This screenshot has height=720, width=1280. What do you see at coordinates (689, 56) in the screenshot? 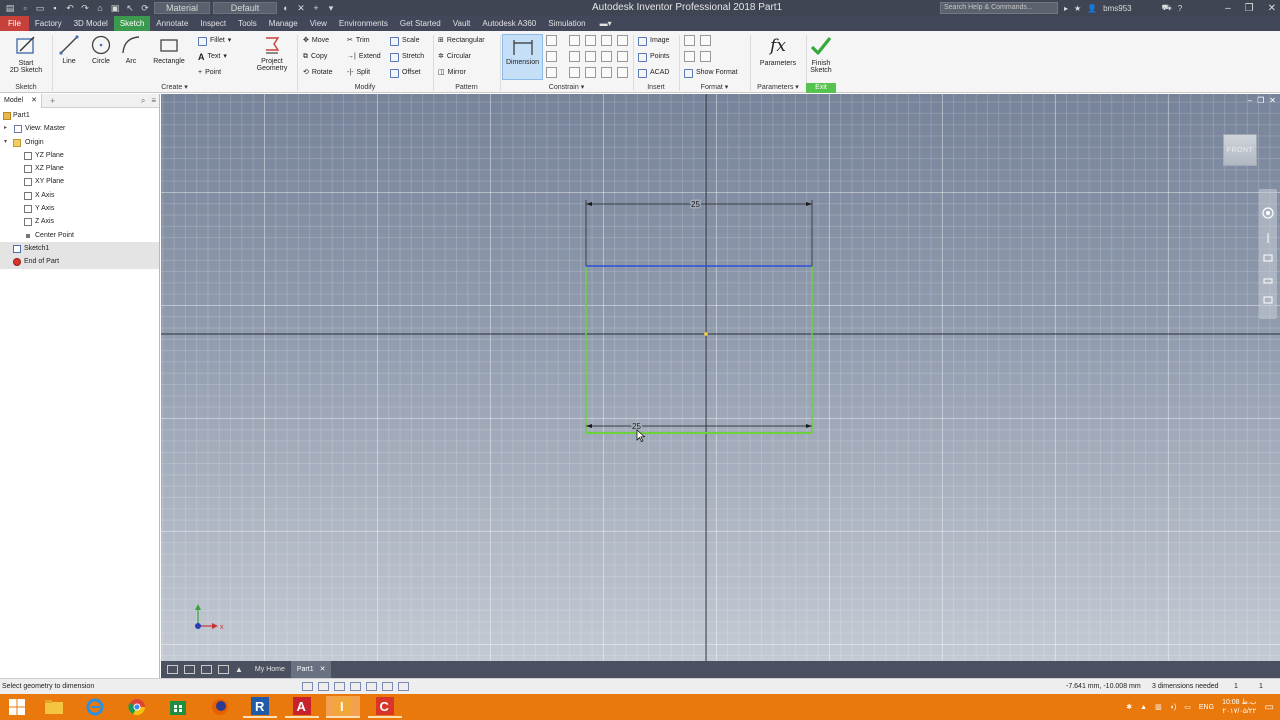
I see `center-point-icon` at bounding box center [689, 56].